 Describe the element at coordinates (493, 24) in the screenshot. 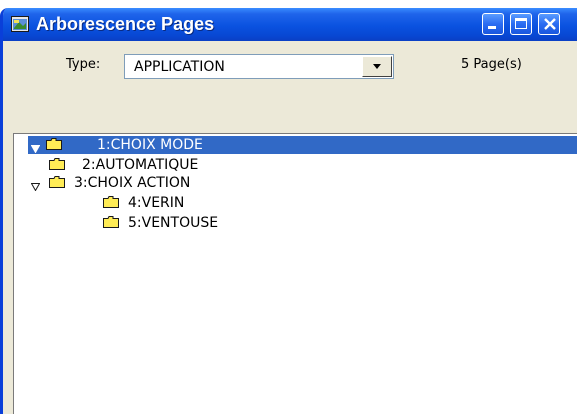

I see `minimize-button` at that location.